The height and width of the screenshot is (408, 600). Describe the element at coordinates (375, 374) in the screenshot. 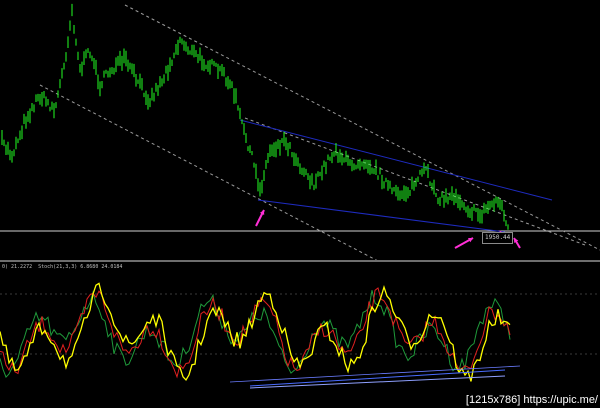

I see `indicator-trendline` at that location.